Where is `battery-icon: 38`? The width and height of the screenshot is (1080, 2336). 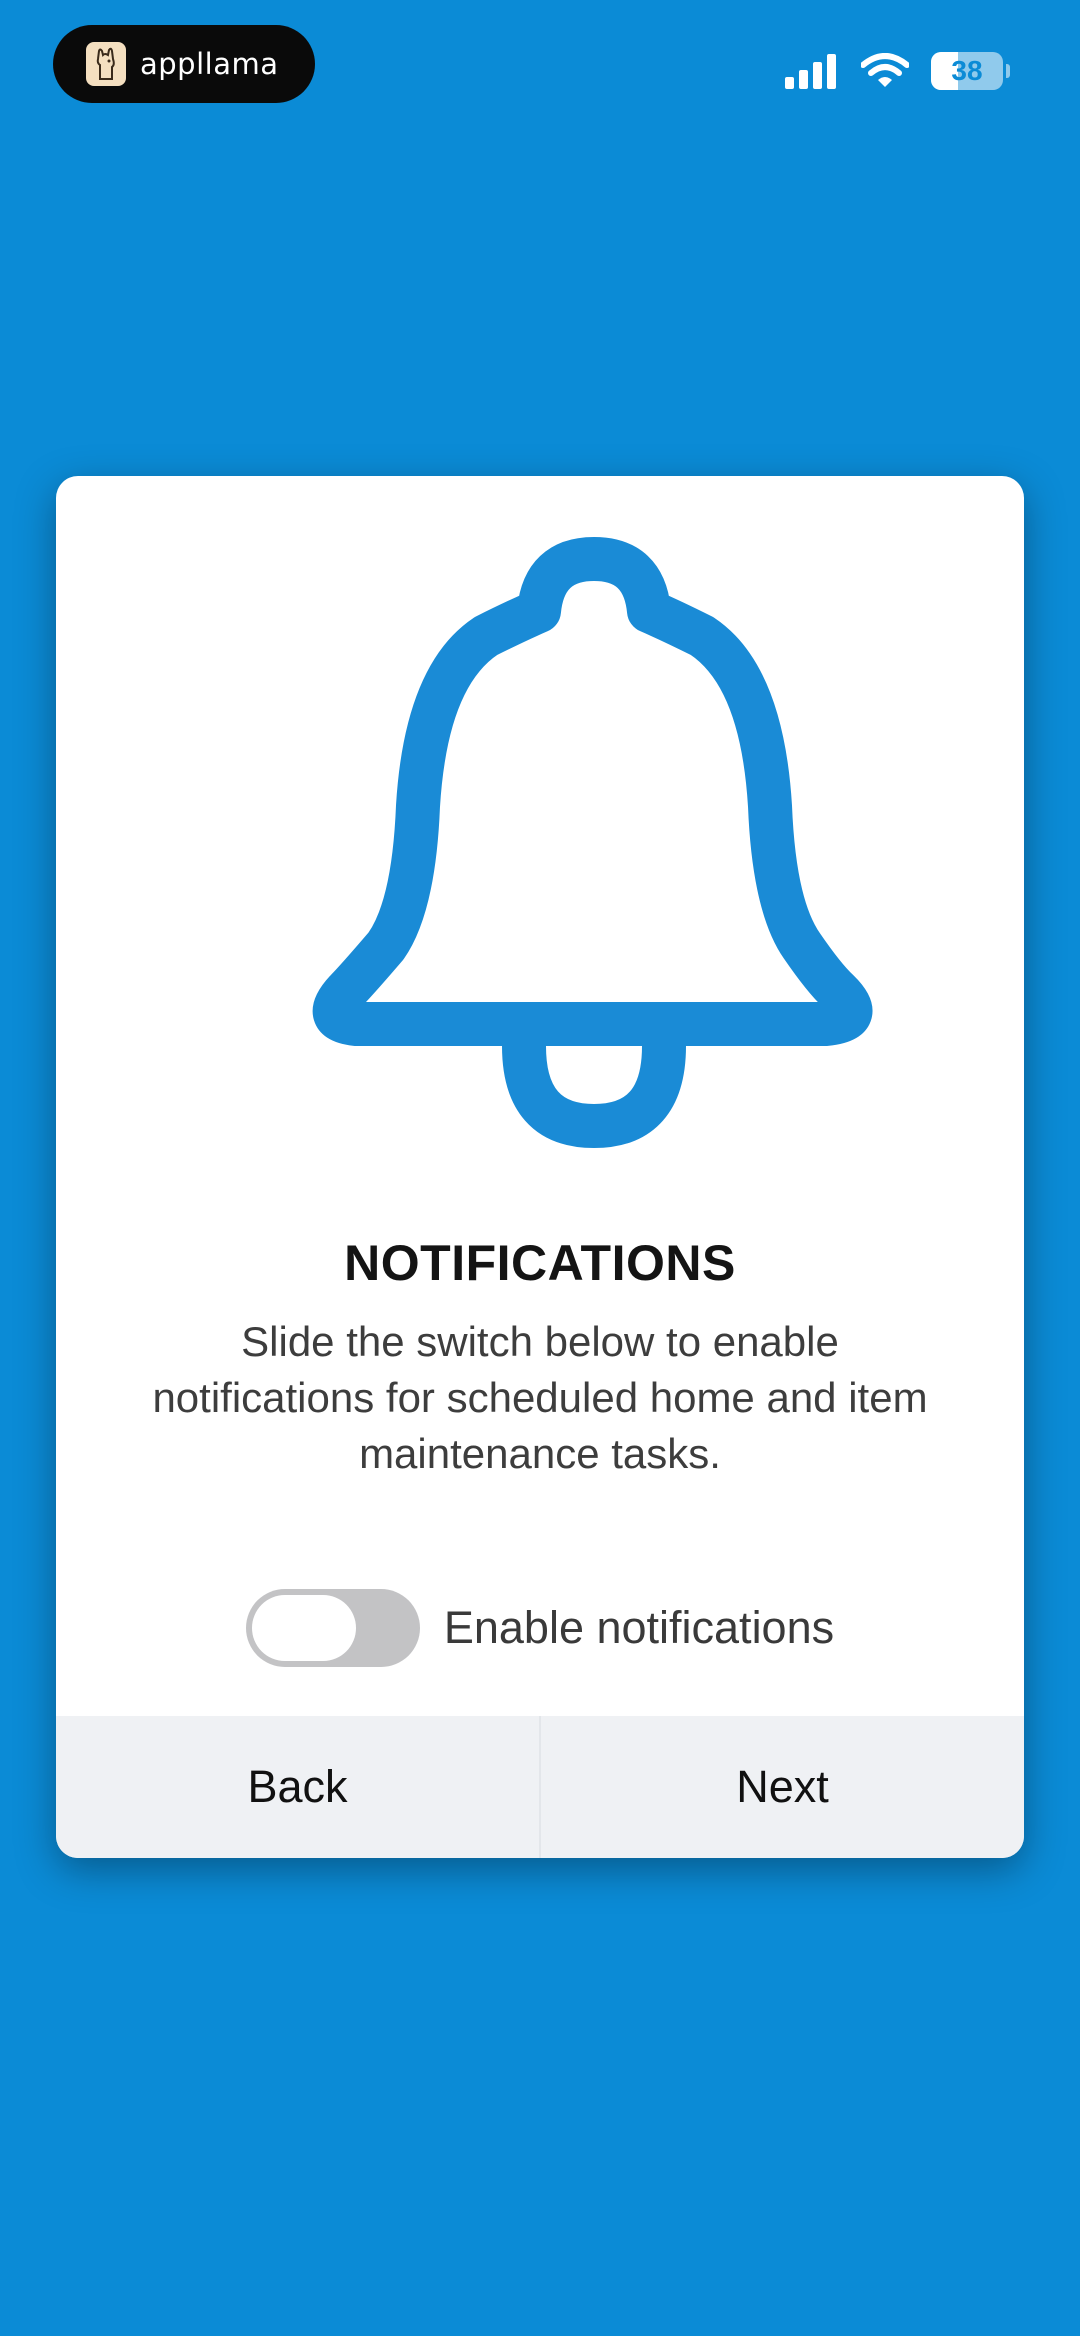 battery-icon: 38 is located at coordinates (967, 71).